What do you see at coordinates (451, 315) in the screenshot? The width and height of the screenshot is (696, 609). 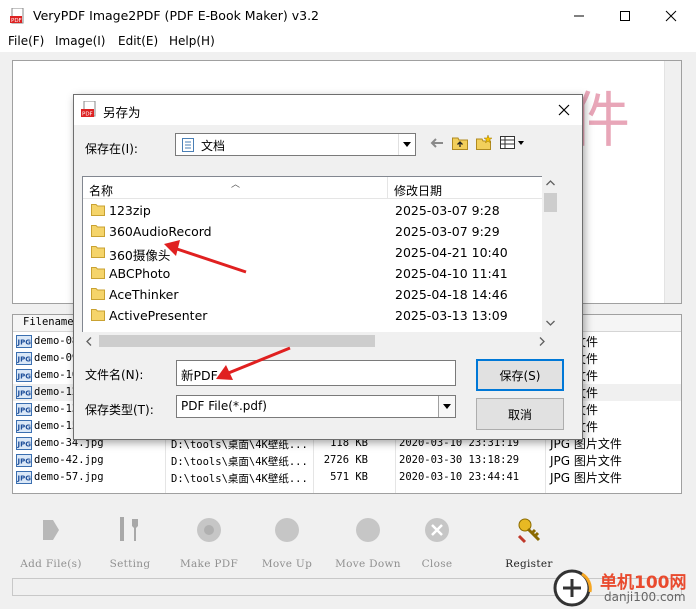 I see `folder-modified-date: 2025-03-13 13:09` at bounding box center [451, 315].